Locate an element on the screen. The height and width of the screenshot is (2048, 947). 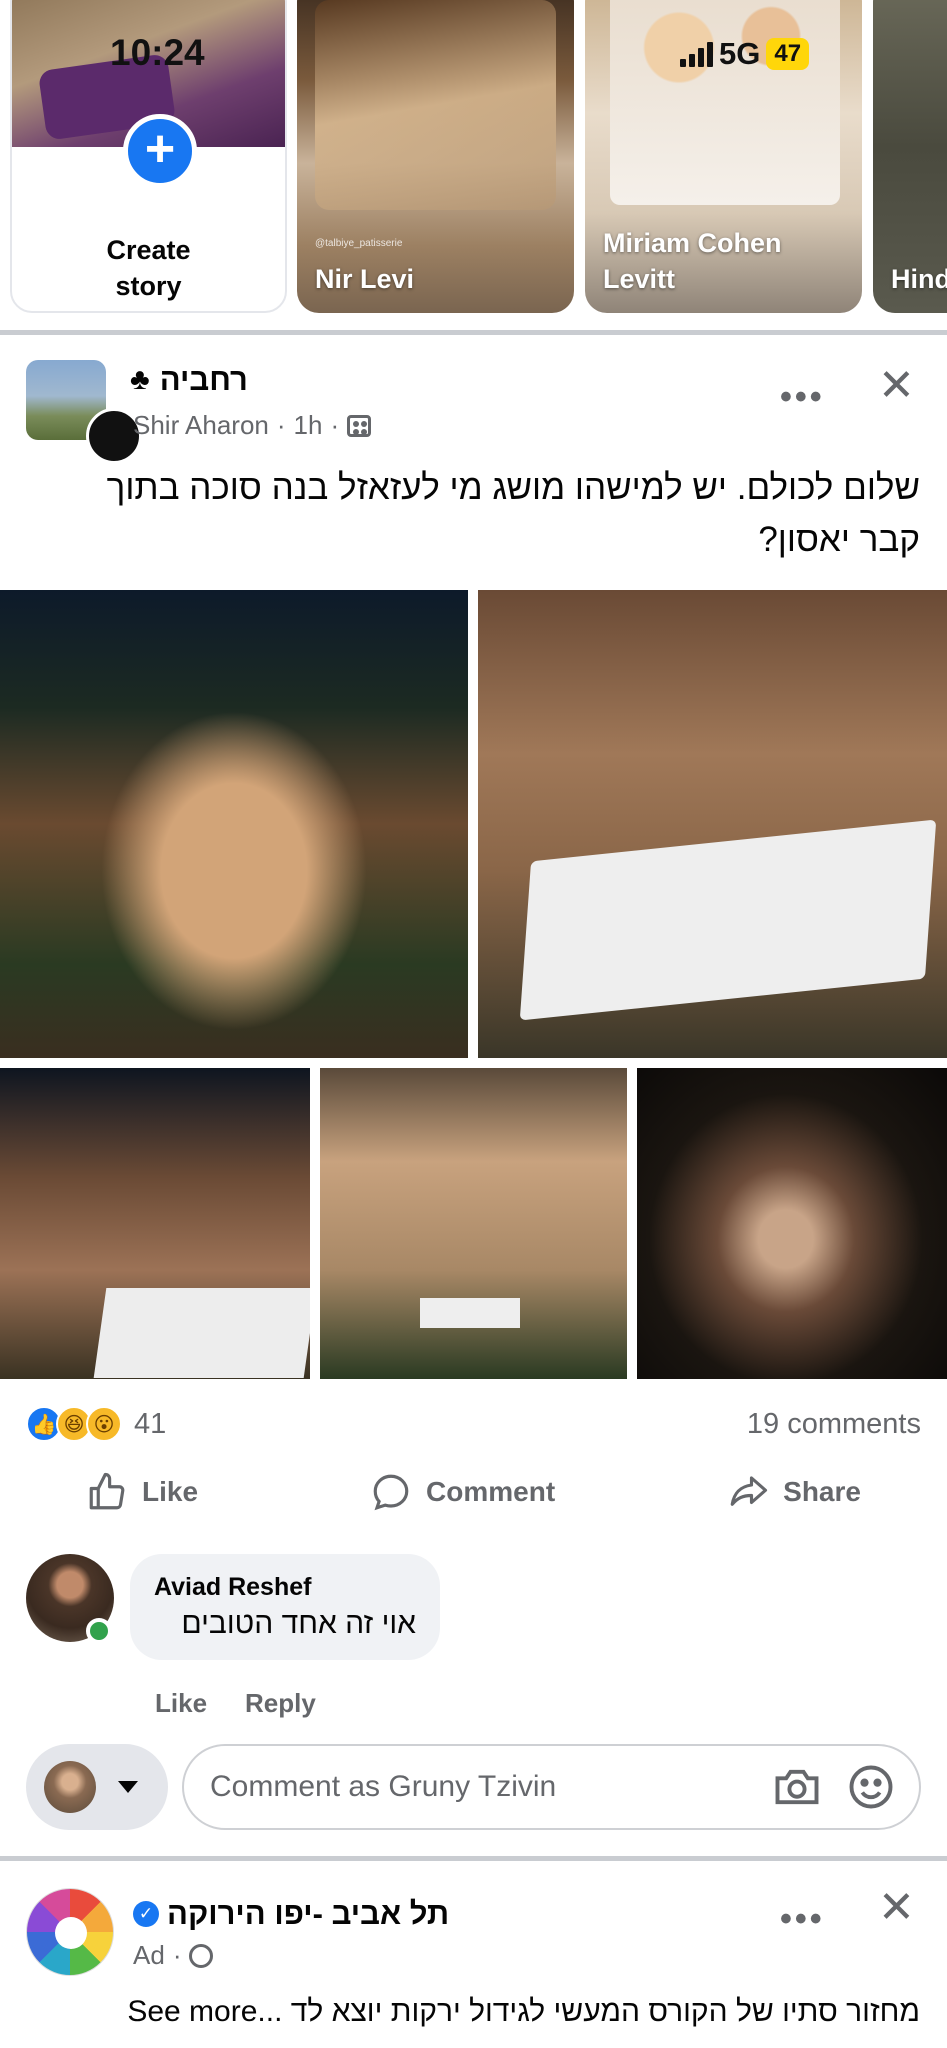
share-icon is located at coordinates (749, 1491).